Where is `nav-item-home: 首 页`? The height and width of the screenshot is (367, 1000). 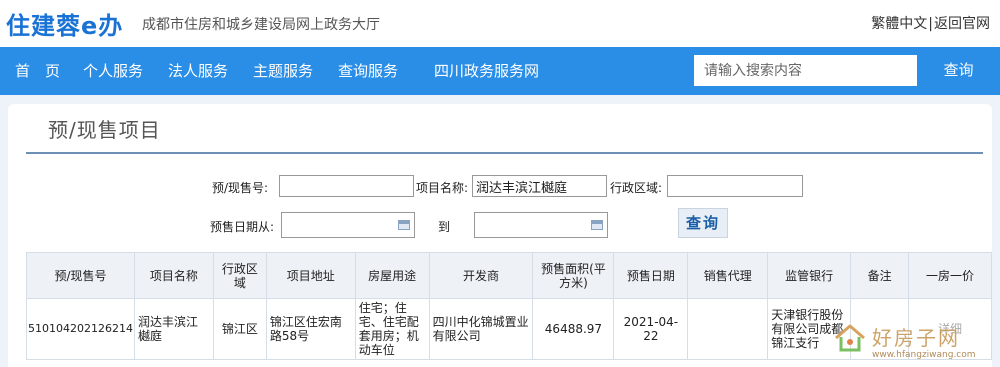 nav-item-home: 首 页 is located at coordinates (37, 71).